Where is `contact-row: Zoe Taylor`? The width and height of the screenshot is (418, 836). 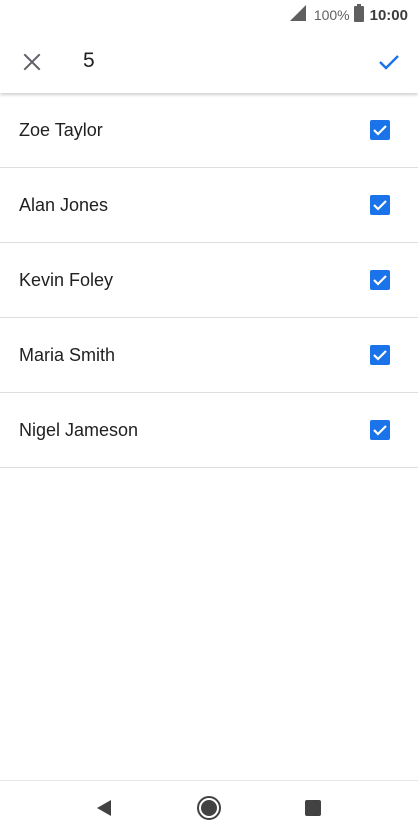 contact-row: Zoe Taylor is located at coordinates (209, 130).